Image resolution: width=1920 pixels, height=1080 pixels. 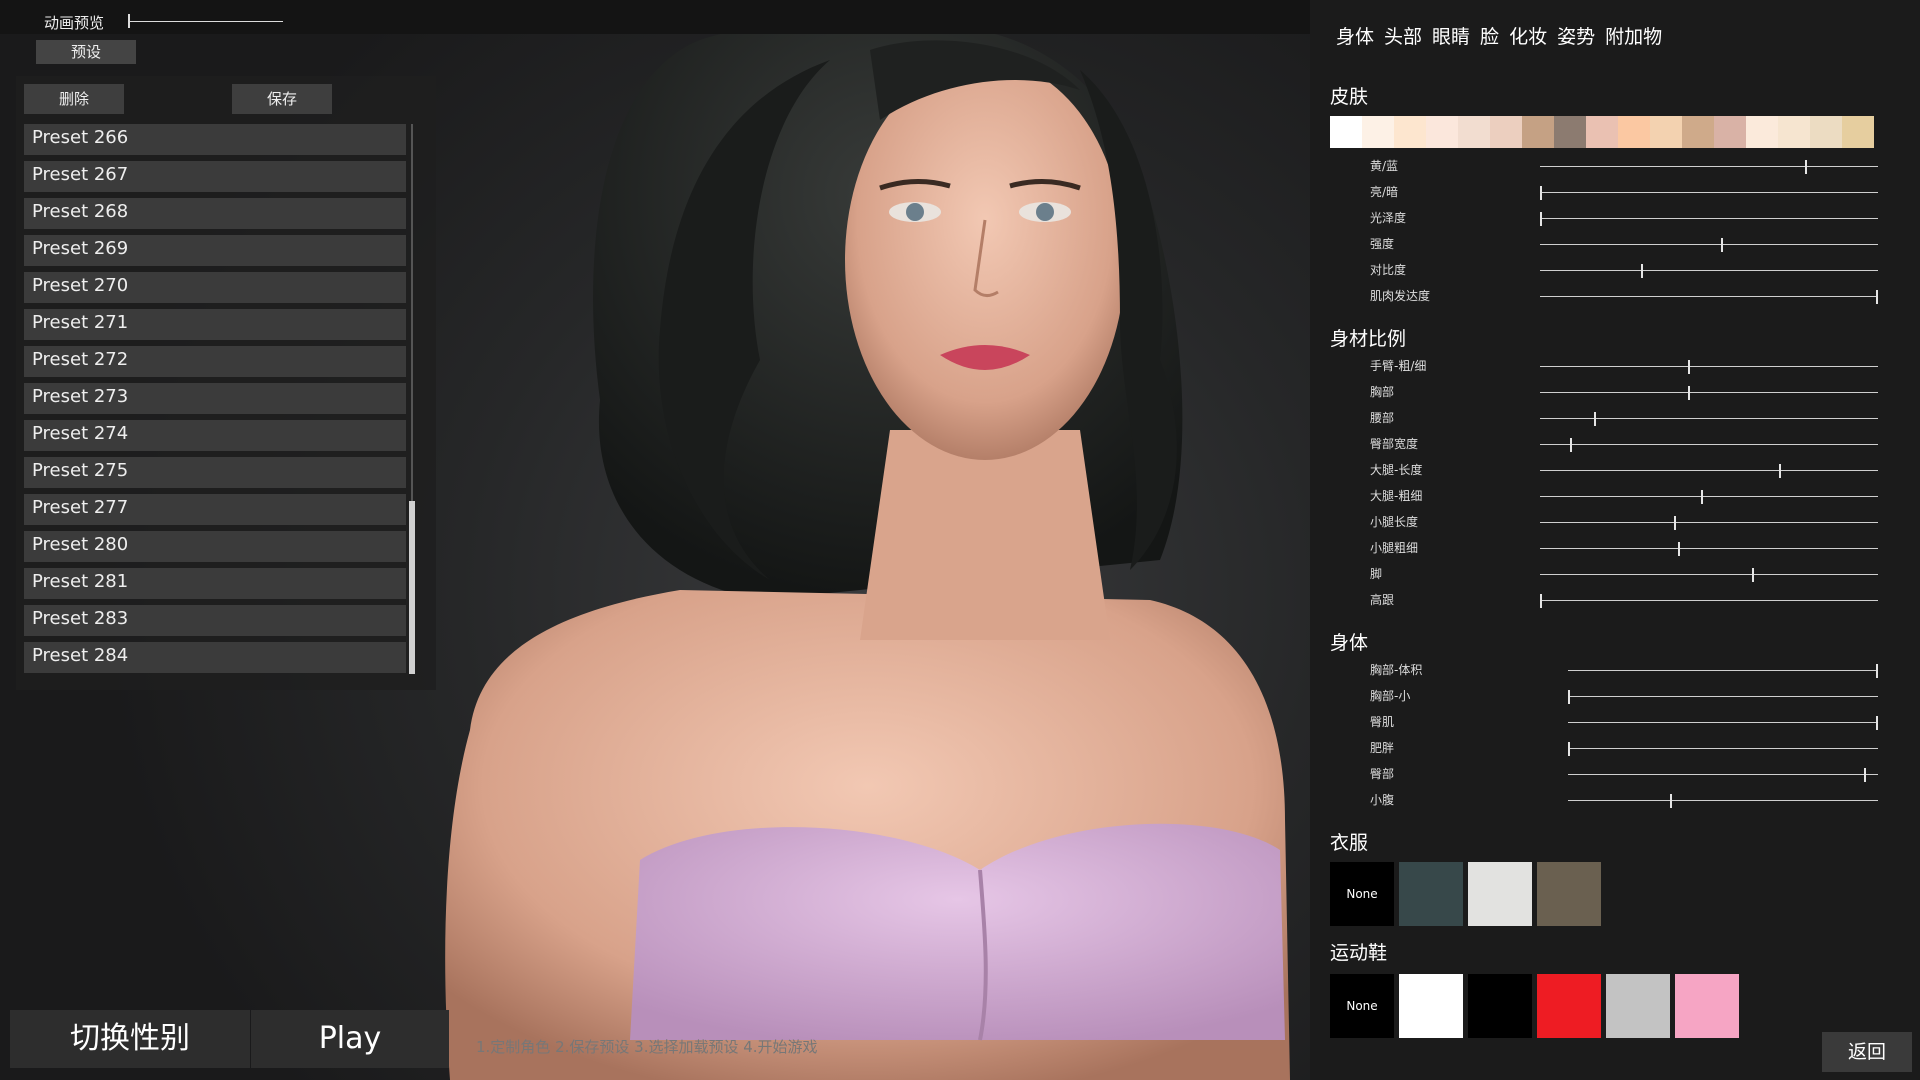 I want to click on category-tab: 头部, so click(x=1403, y=35).